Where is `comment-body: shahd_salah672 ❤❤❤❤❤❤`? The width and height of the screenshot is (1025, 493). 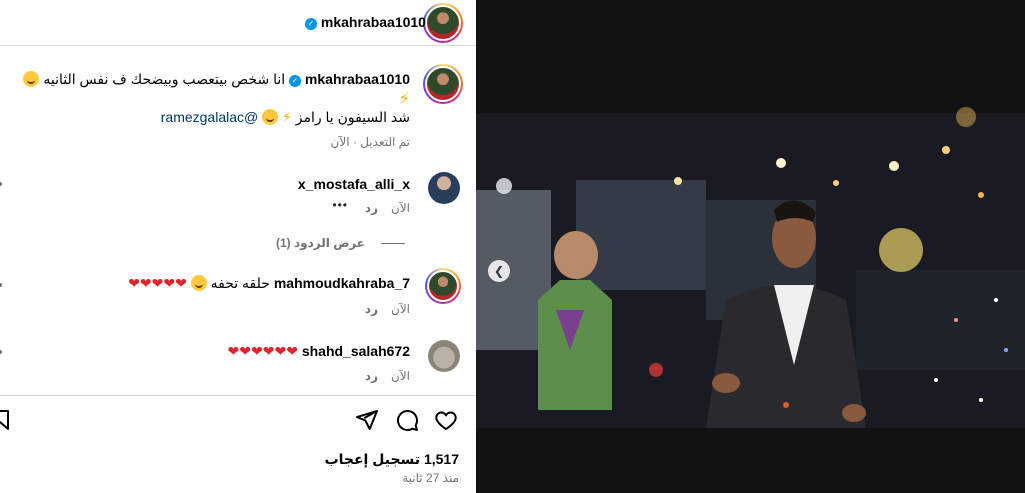 comment-body: shahd_salah672 ❤❤❤❤❤❤ is located at coordinates (319, 351).